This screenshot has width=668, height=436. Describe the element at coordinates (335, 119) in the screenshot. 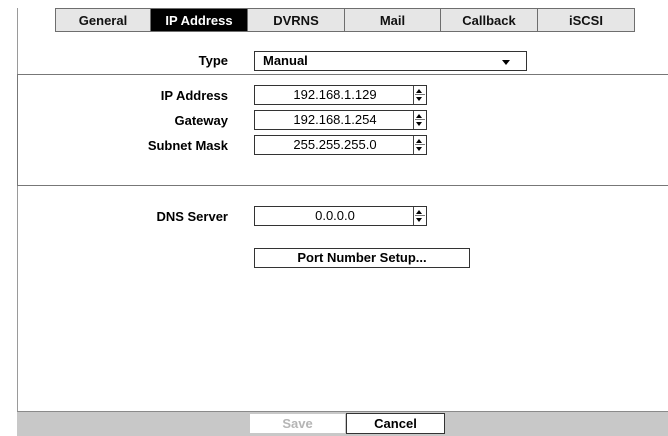

I see `gateway-value: 192.168.1.254` at that location.